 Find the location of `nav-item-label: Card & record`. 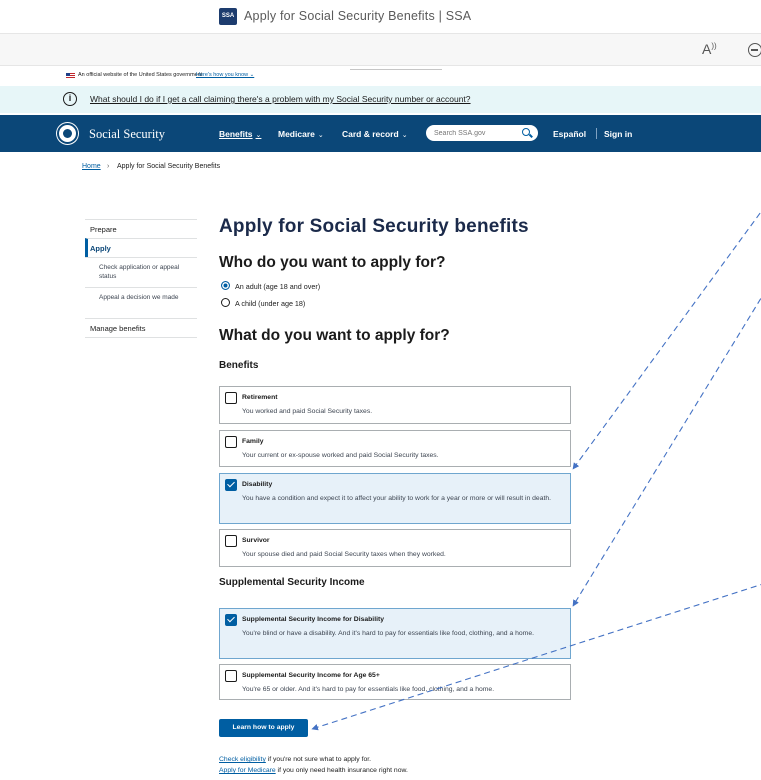

nav-item-label: Card & record is located at coordinates (370, 134).